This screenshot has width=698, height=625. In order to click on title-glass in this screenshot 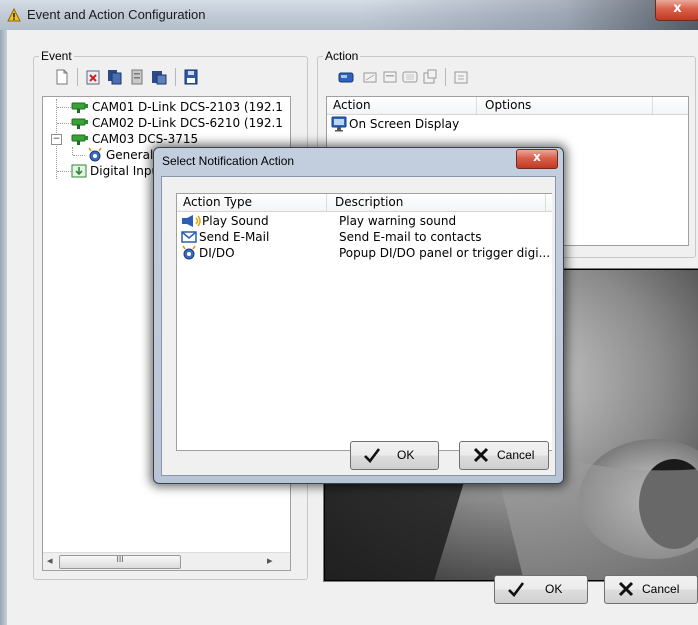, I will do `click(529, 15)`.